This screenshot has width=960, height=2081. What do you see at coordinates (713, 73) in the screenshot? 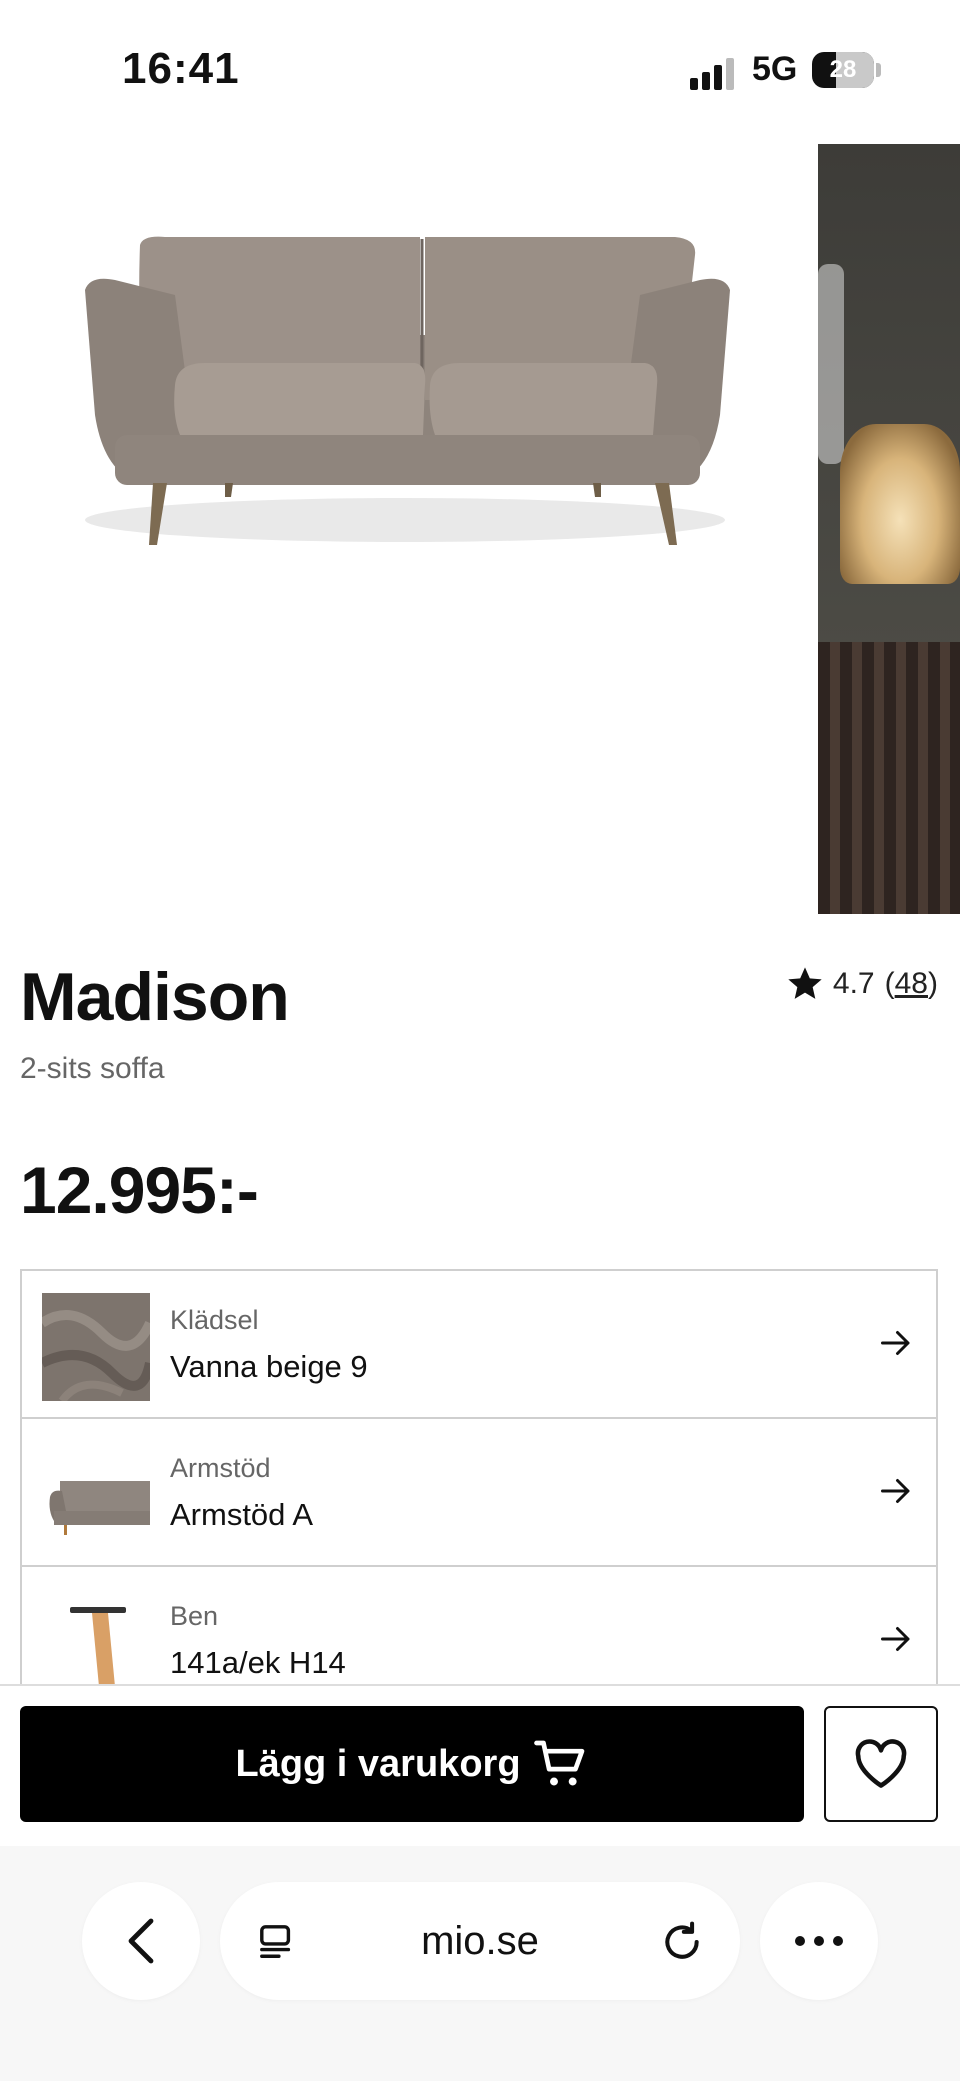
I see `signal-icon` at bounding box center [713, 73].